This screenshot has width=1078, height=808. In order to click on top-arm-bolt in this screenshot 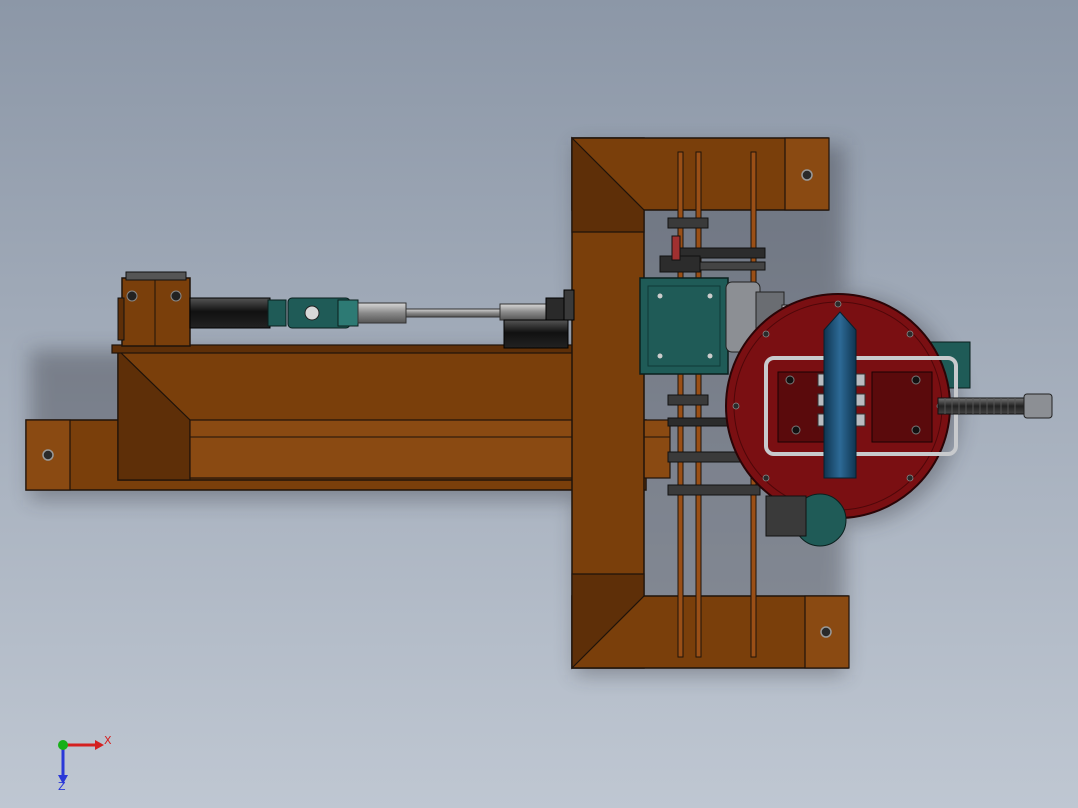, I will do `click(807, 175)`.